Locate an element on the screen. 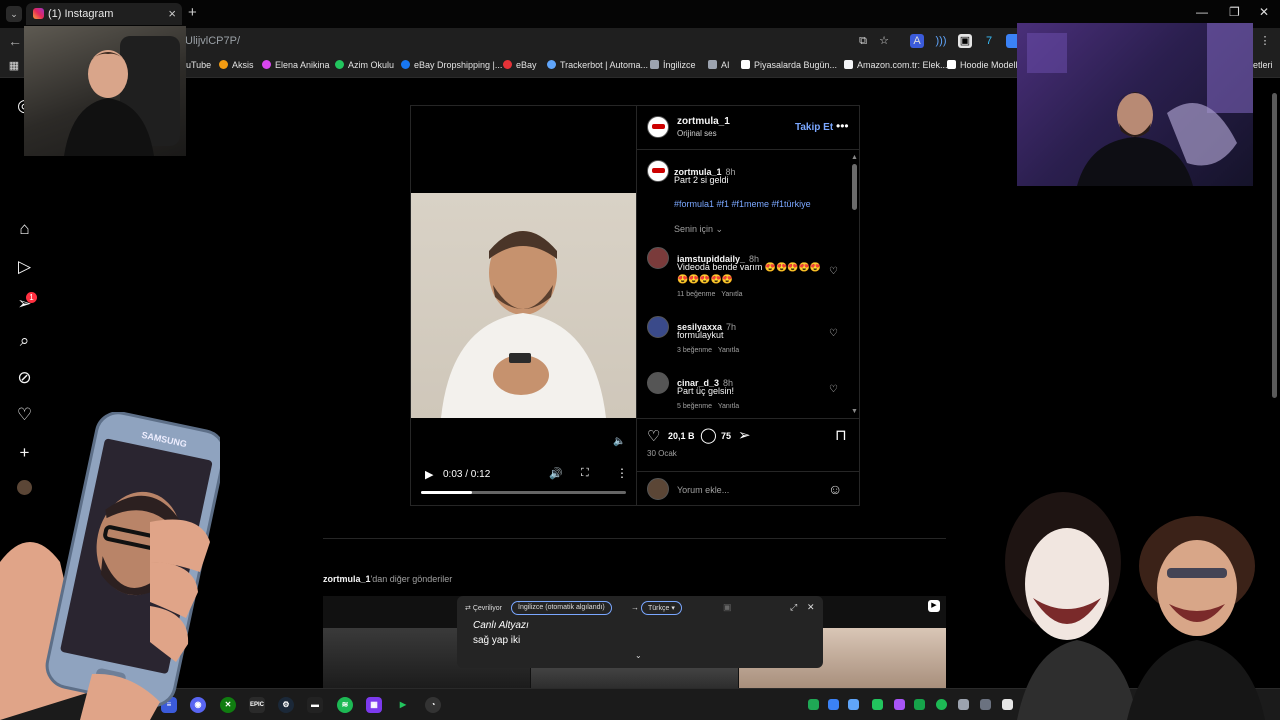  comments-scrollbar: ▲ ▼ is located at coordinates (854, 285).